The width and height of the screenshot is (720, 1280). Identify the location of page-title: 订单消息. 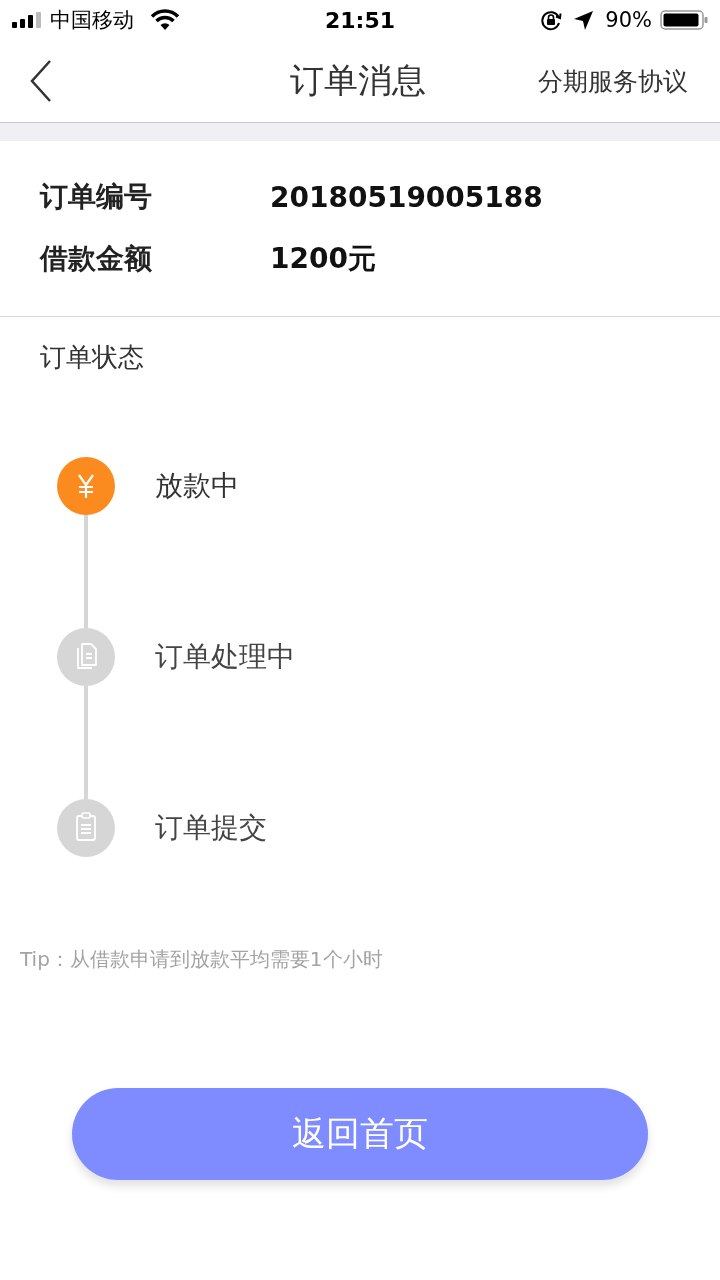
(358, 80).